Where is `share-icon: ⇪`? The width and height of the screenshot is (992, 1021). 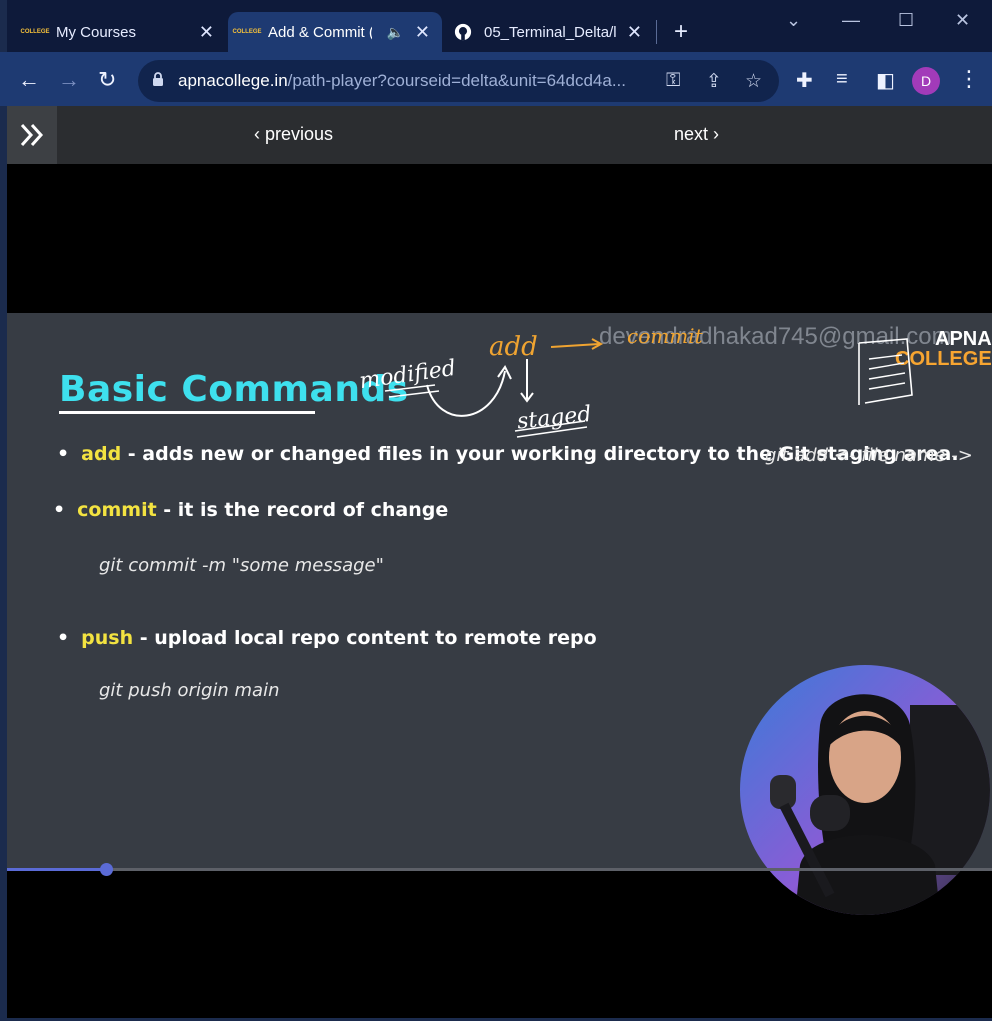 share-icon: ⇪ is located at coordinates (714, 81).